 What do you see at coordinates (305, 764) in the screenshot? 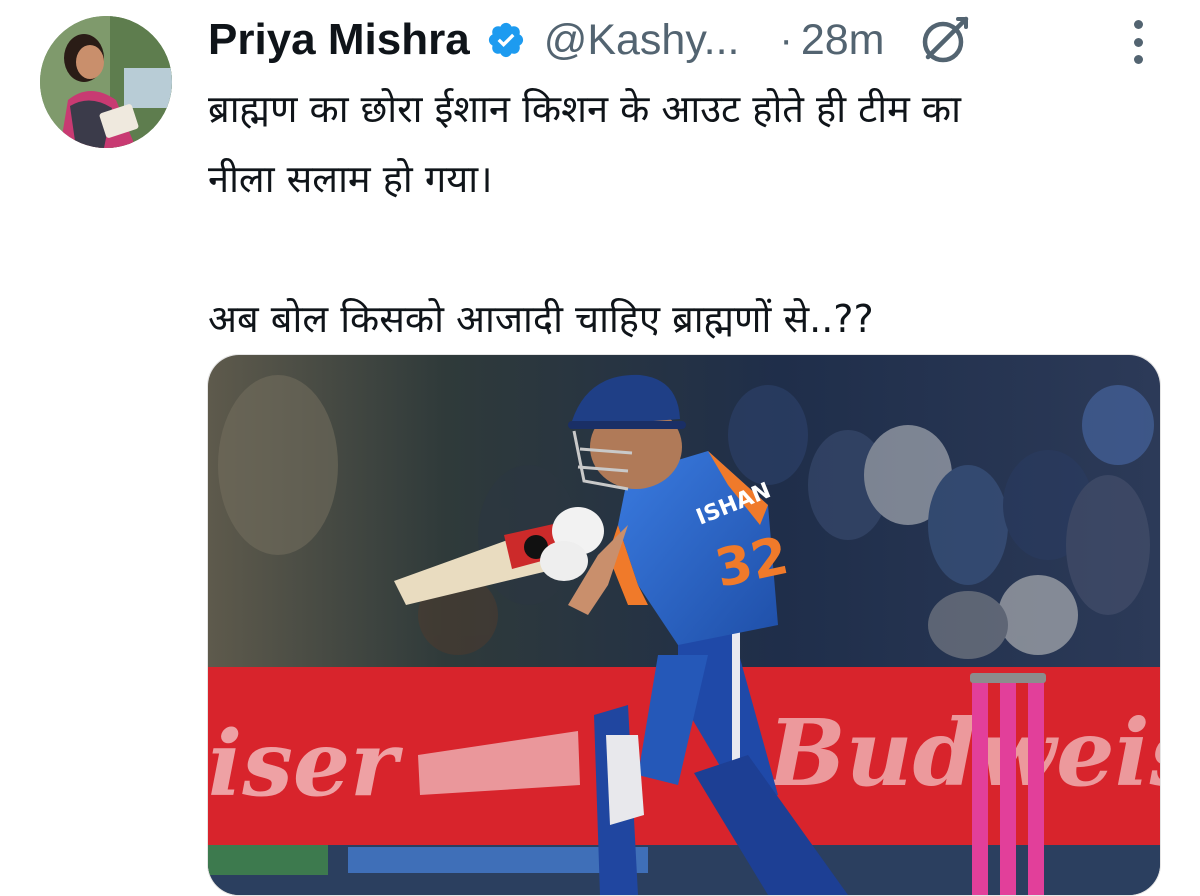
I see `banner-text-left: iser` at bounding box center [305, 764].